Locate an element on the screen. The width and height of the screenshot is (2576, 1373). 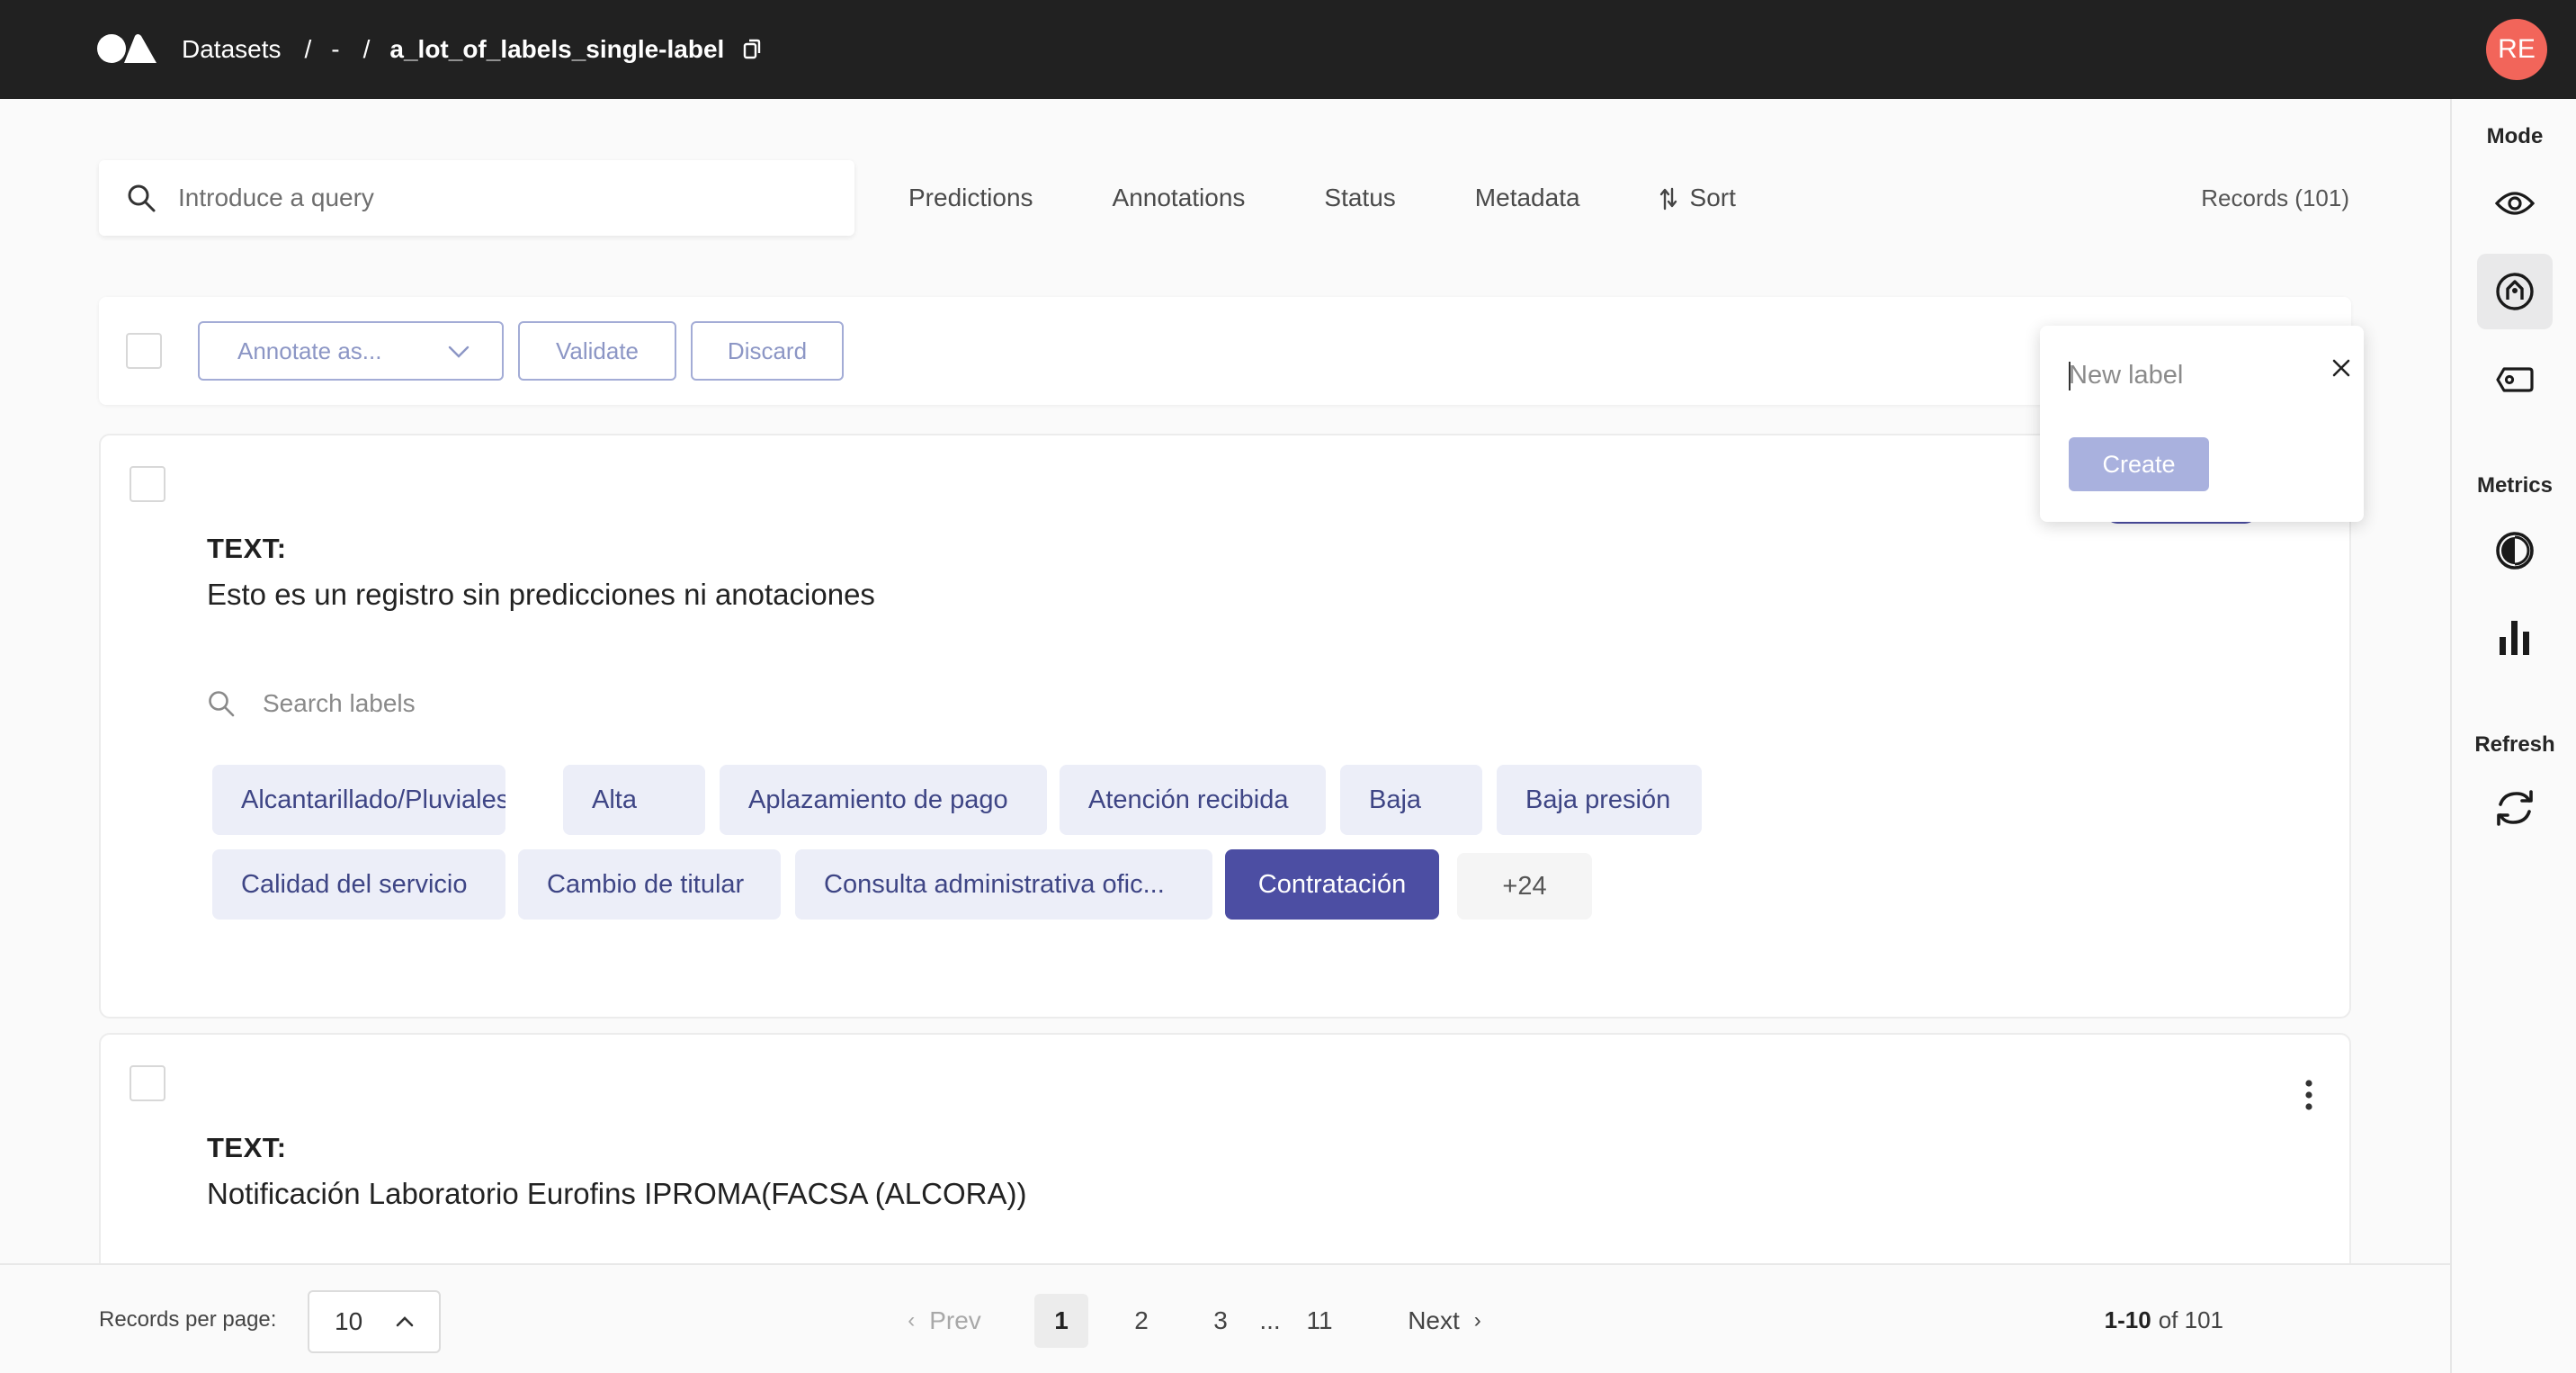
refresh-button is located at coordinates (2515, 808).